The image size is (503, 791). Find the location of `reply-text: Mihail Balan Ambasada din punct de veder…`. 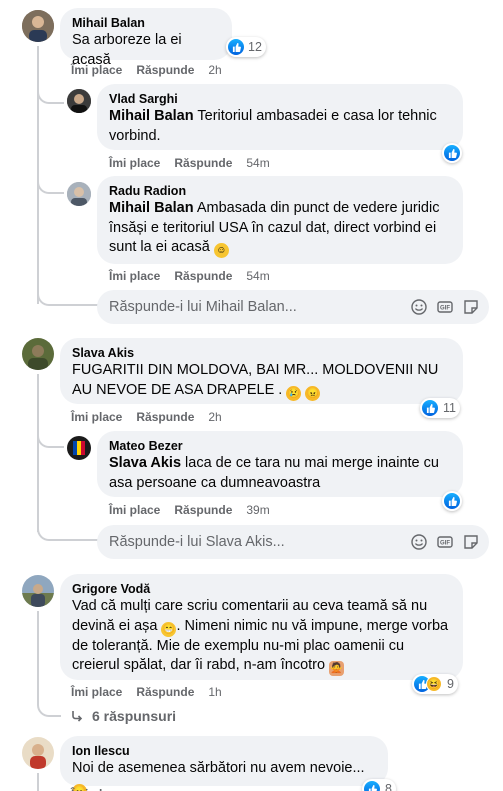

reply-text: Mihail Balan Ambasada din punct de veder… is located at coordinates (274, 229).